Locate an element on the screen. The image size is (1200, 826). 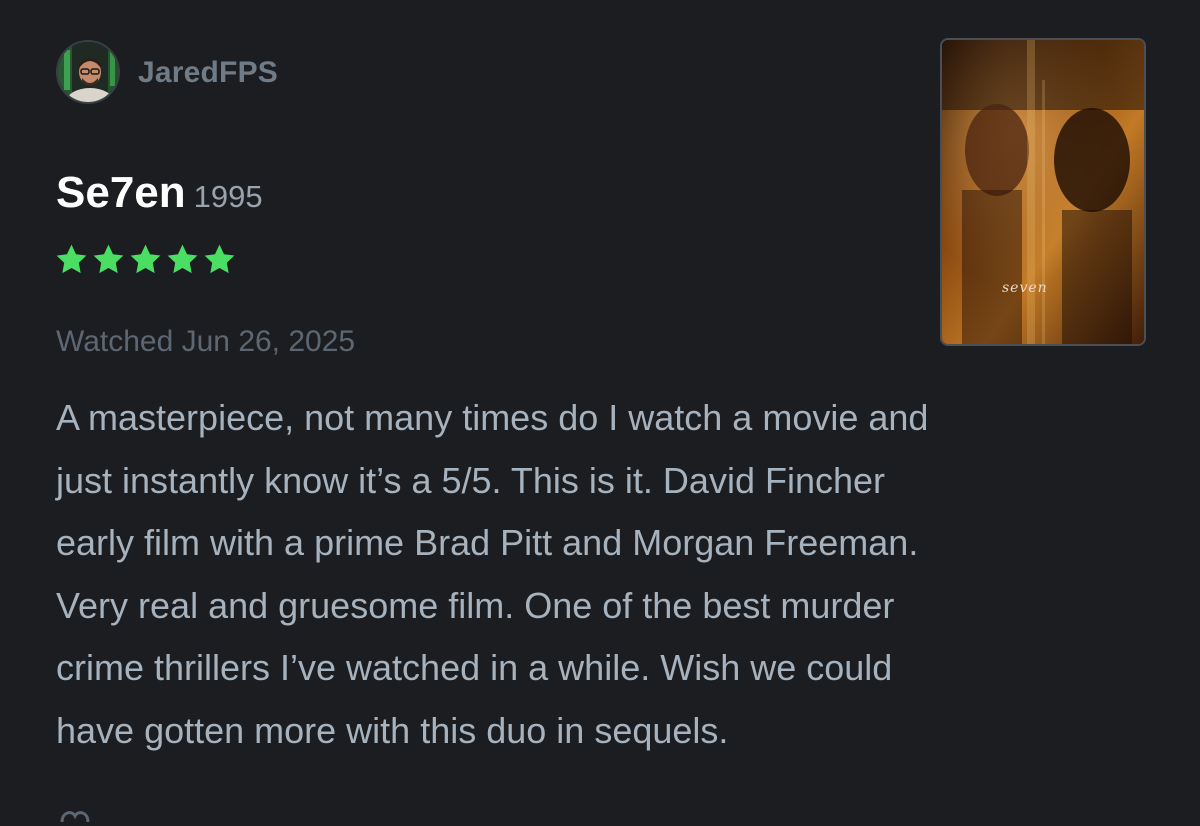
film-title-row: Se7en 1995 is located at coordinates (159, 193).